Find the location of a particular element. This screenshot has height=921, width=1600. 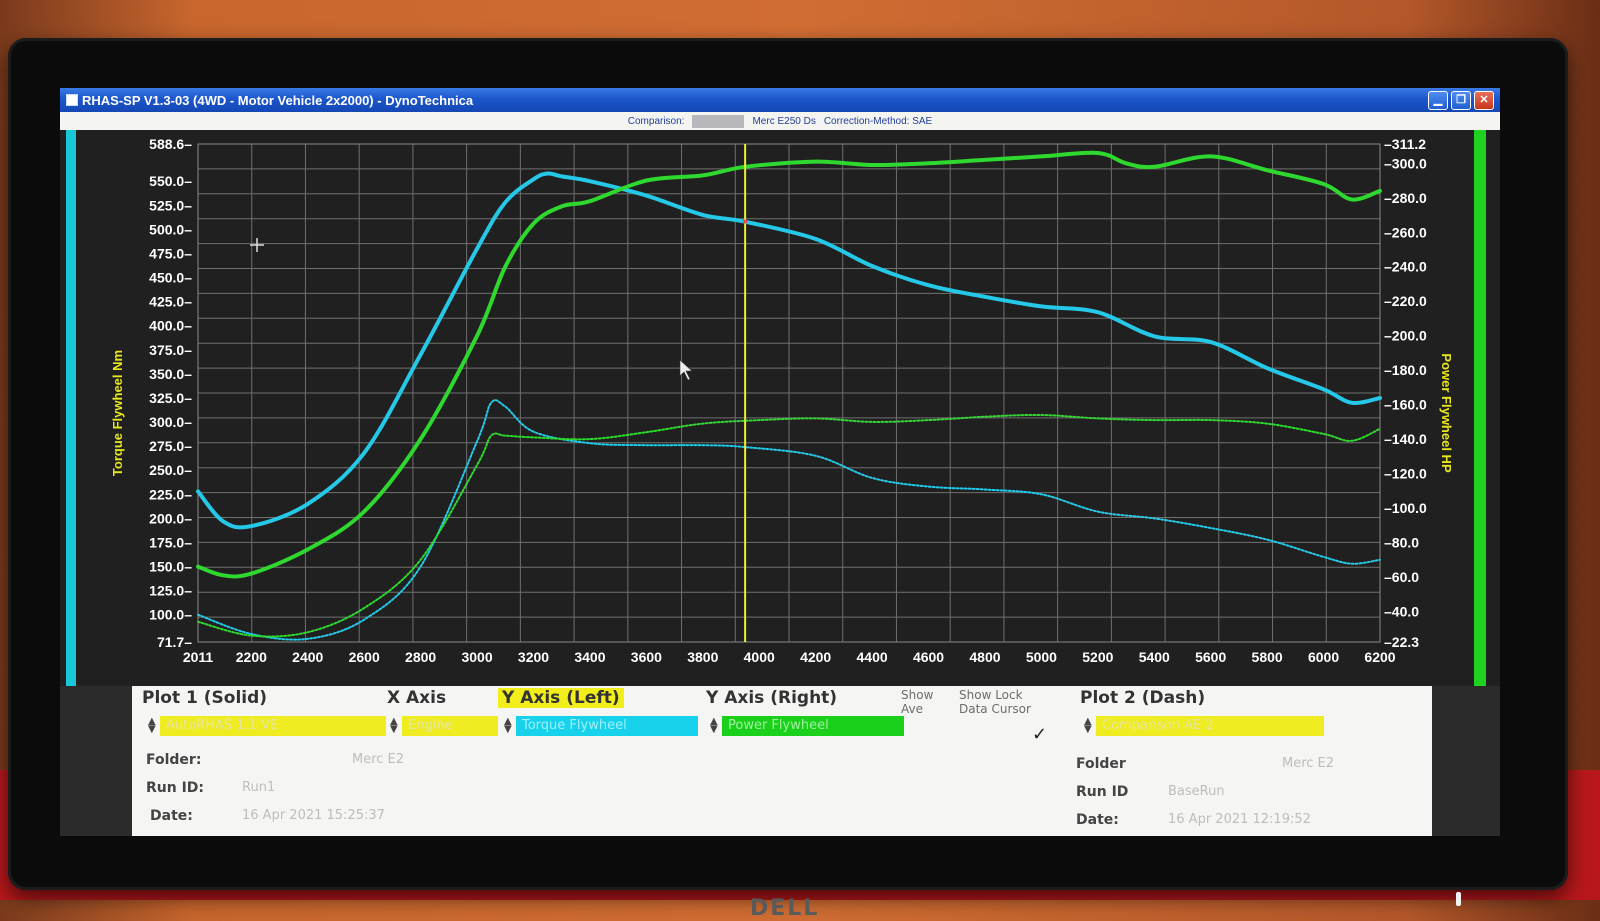

plot1-spinner: ▲ ▼ is located at coordinates (152, 726).